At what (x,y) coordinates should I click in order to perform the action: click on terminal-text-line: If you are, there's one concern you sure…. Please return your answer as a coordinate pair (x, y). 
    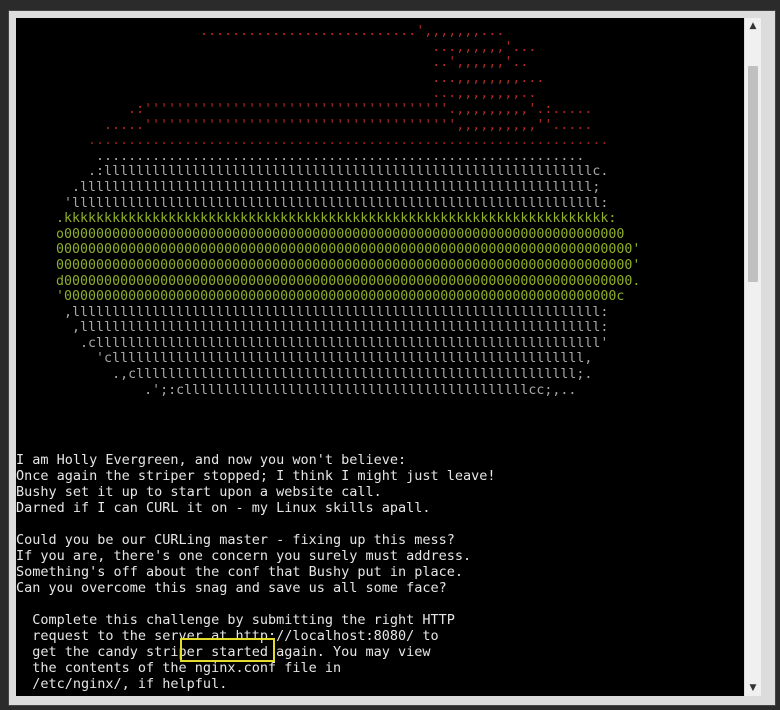
    Looking at the image, I should click on (244, 556).